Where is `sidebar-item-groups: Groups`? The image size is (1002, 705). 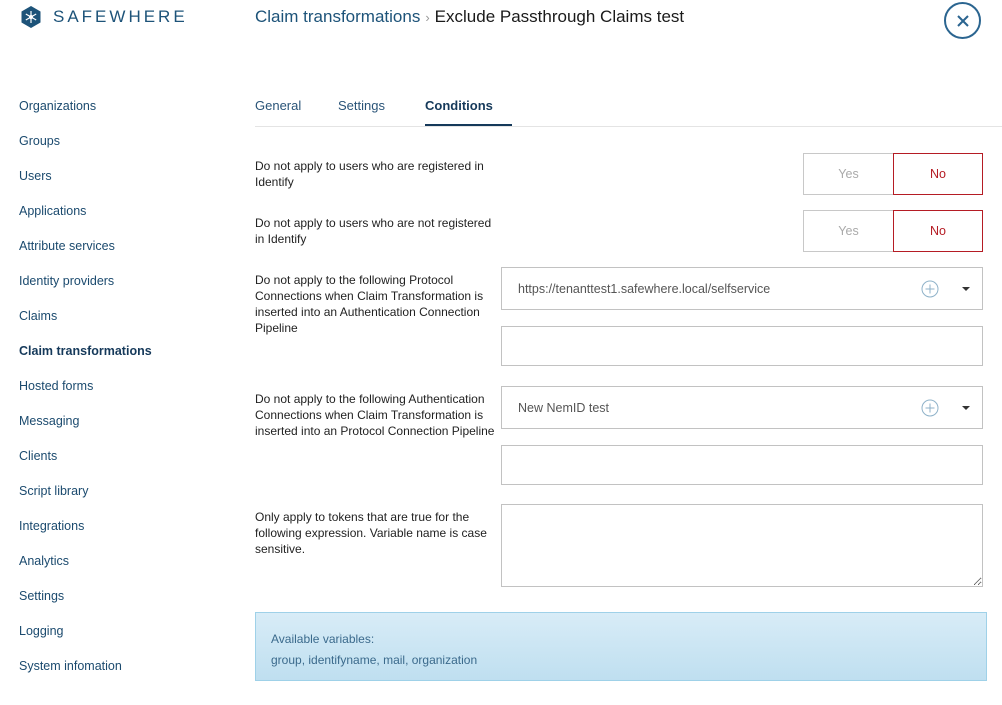 sidebar-item-groups: Groups is located at coordinates (85, 149).